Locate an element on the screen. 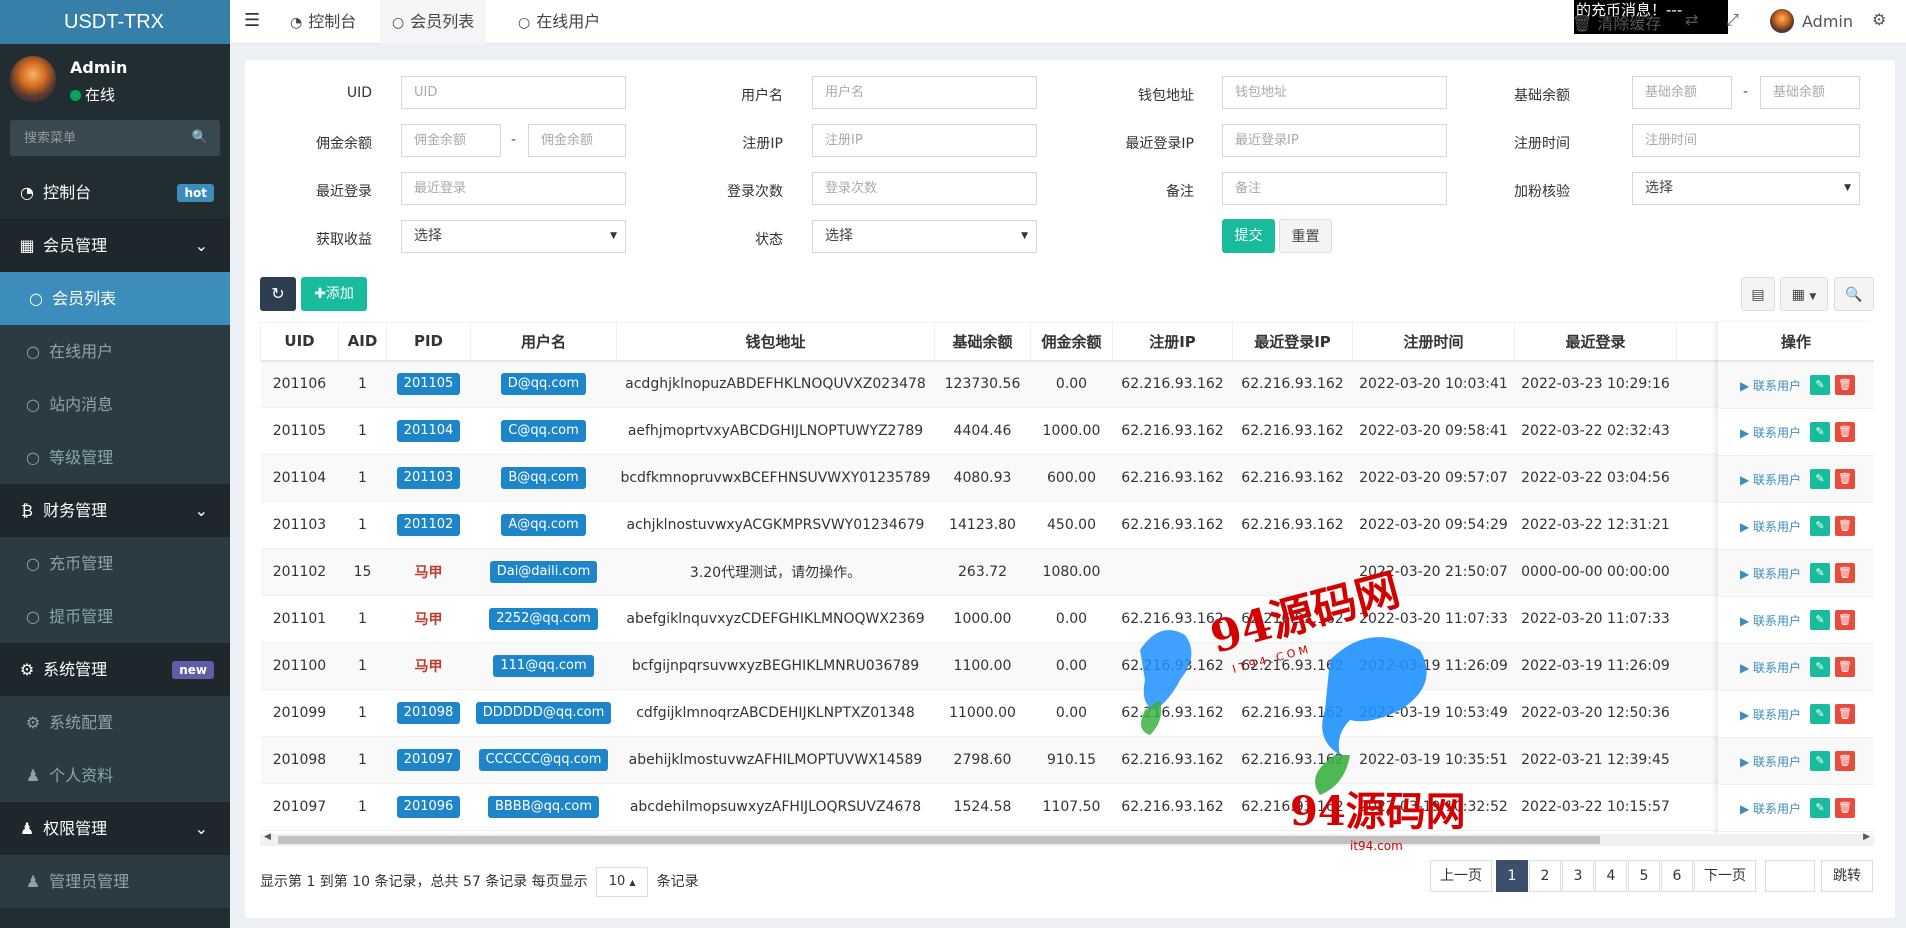 The height and width of the screenshot is (928, 1906). tab-dashboard: ◔ 控制台 is located at coordinates (323, 22).